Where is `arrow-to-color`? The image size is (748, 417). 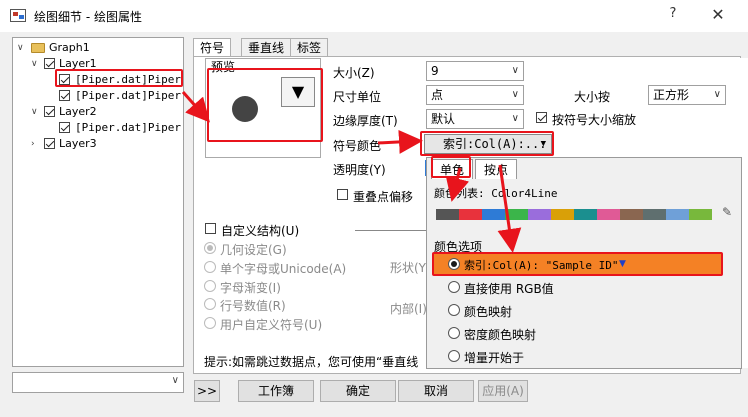
arrow-to-color is located at coordinates (400, 141).